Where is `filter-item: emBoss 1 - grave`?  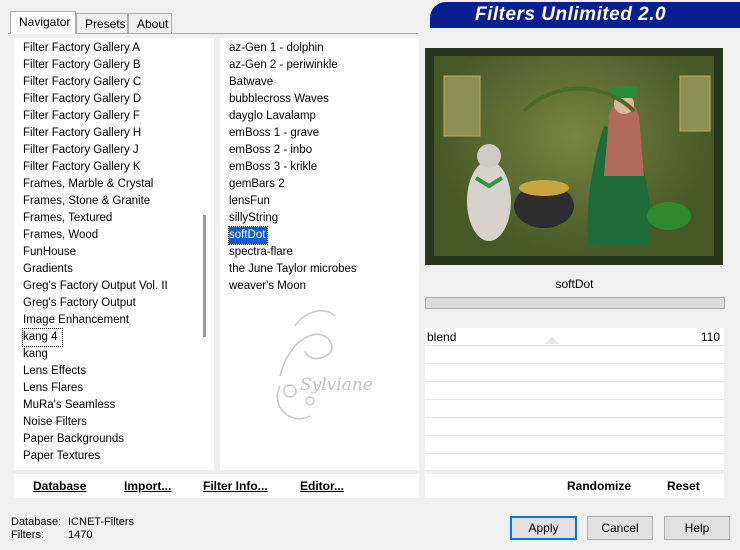 filter-item: emBoss 1 - grave is located at coordinates (293, 133).